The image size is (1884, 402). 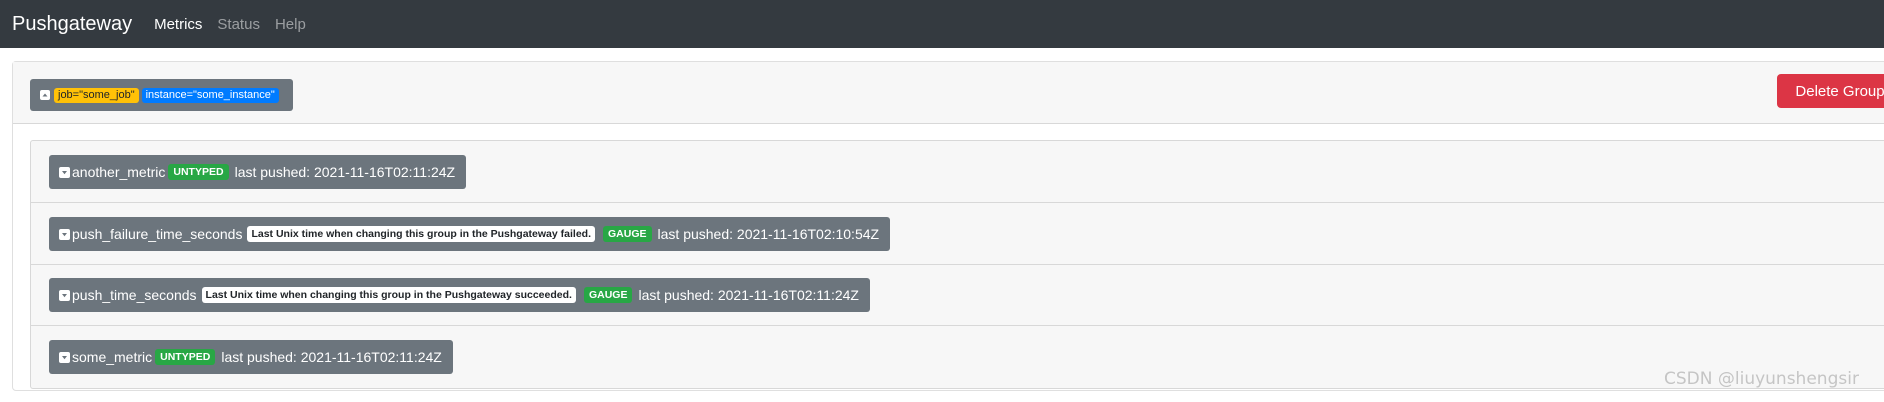 I want to click on delete-group-button: Delete Group, so click(x=1830, y=91).